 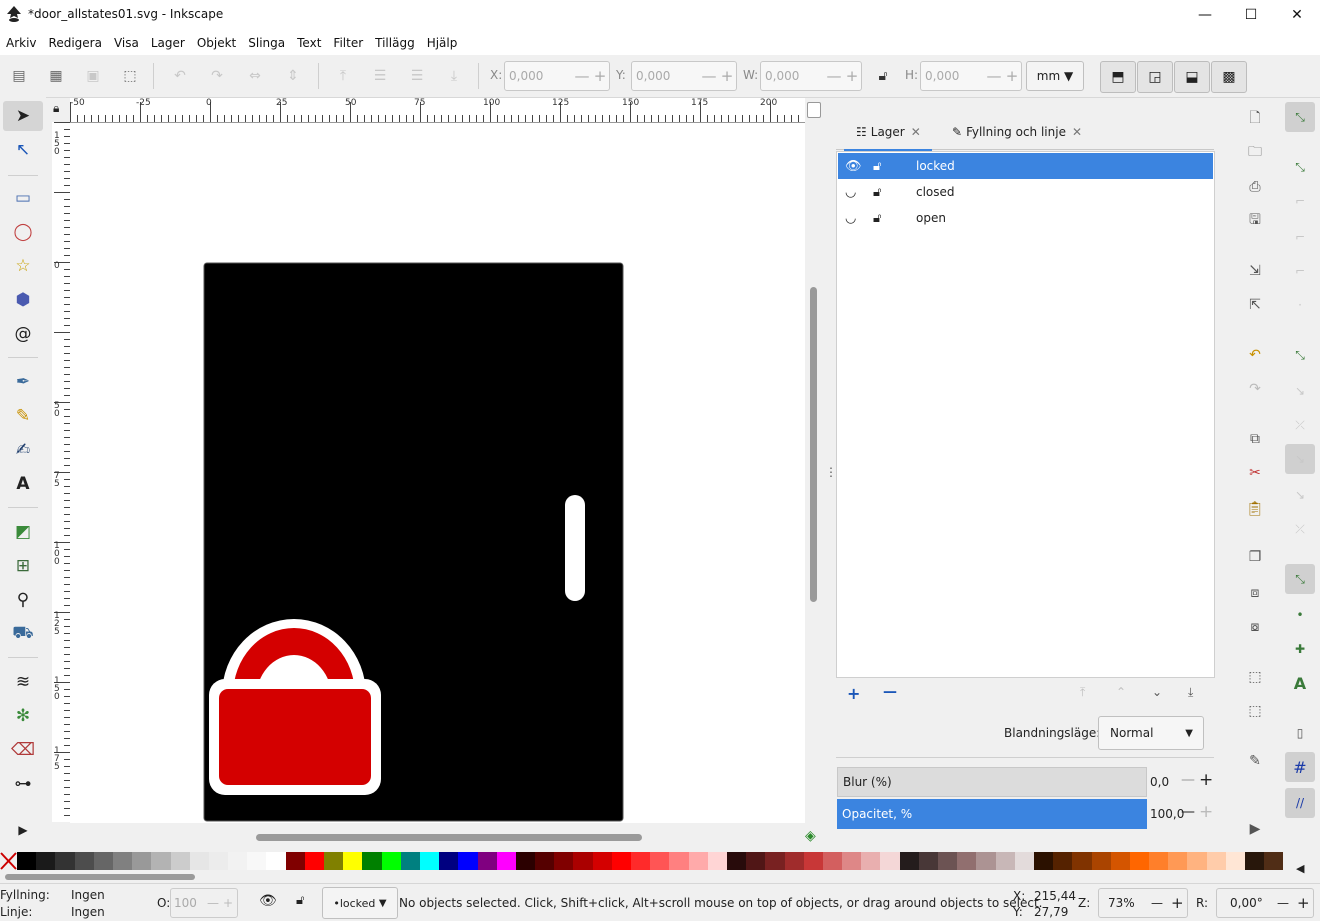 What do you see at coordinates (1265, 903) in the screenshot?
I see `rotation-field: 0,00° — +` at bounding box center [1265, 903].